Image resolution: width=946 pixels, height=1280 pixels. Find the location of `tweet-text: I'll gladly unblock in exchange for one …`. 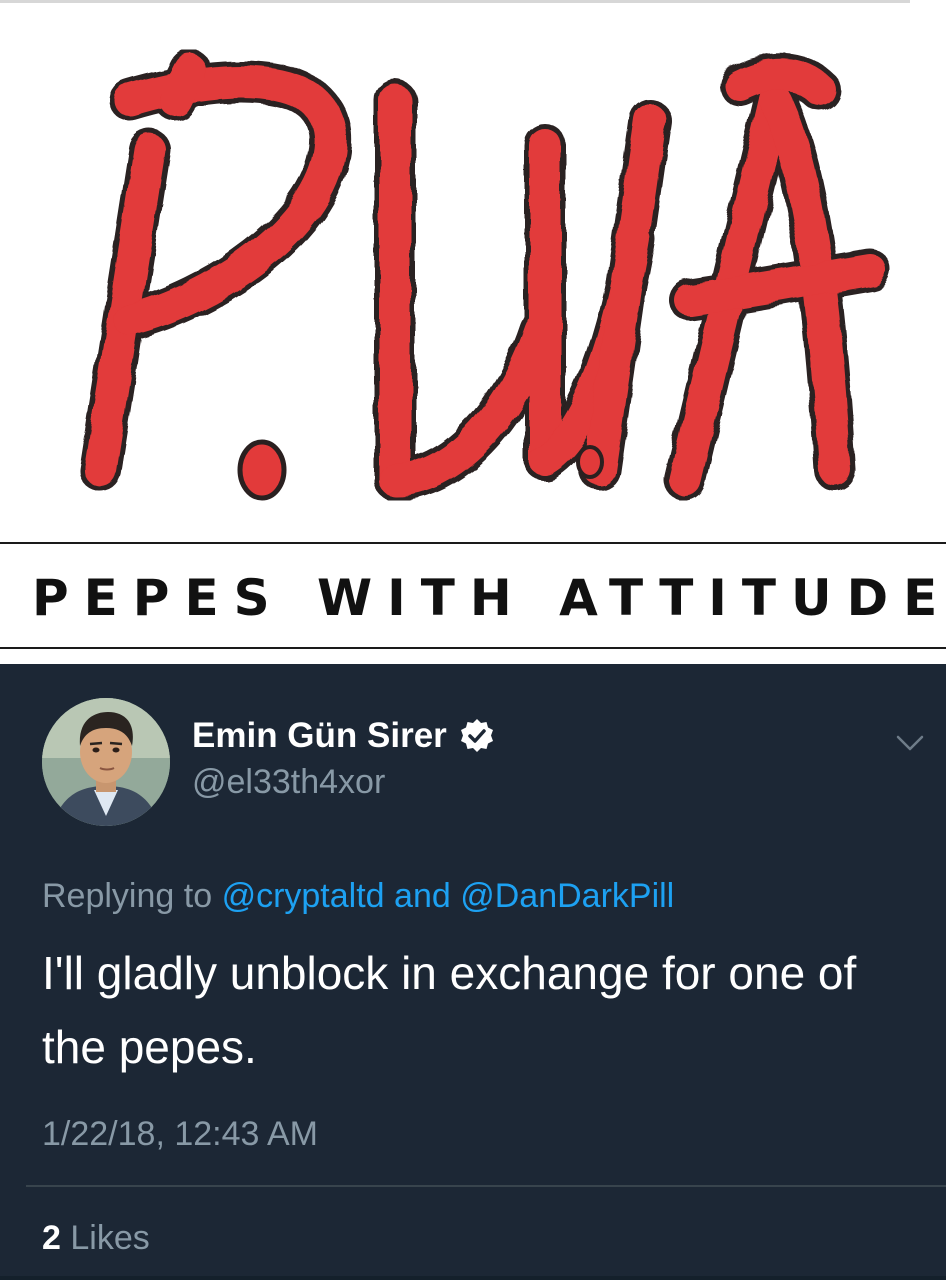

tweet-text: I'll gladly unblock in exchange for one … is located at coordinates (449, 1010).